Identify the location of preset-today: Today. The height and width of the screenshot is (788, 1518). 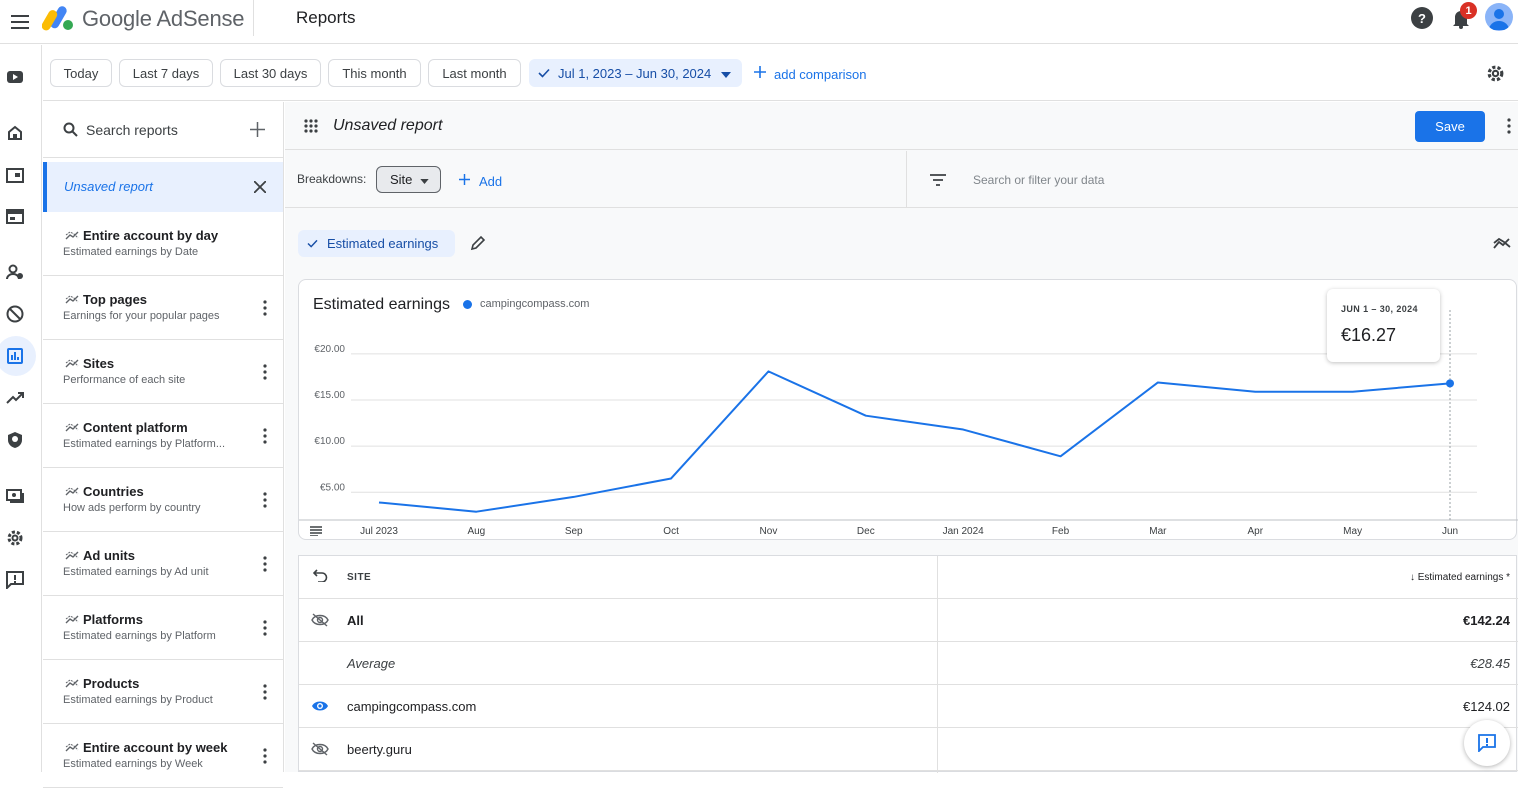
(81, 73).